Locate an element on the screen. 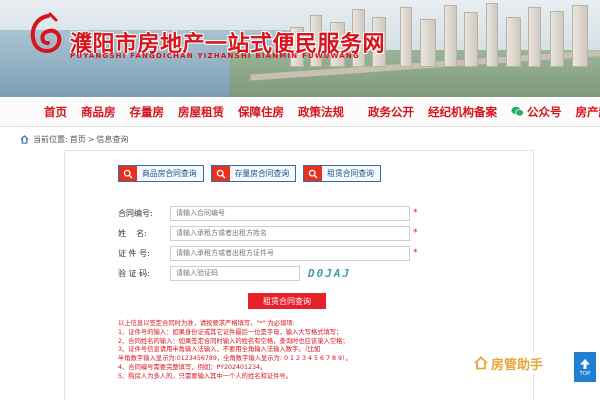 The height and width of the screenshot is (400, 600). rental-contract-query-button: 租赁合同查询 is located at coordinates (287, 301).